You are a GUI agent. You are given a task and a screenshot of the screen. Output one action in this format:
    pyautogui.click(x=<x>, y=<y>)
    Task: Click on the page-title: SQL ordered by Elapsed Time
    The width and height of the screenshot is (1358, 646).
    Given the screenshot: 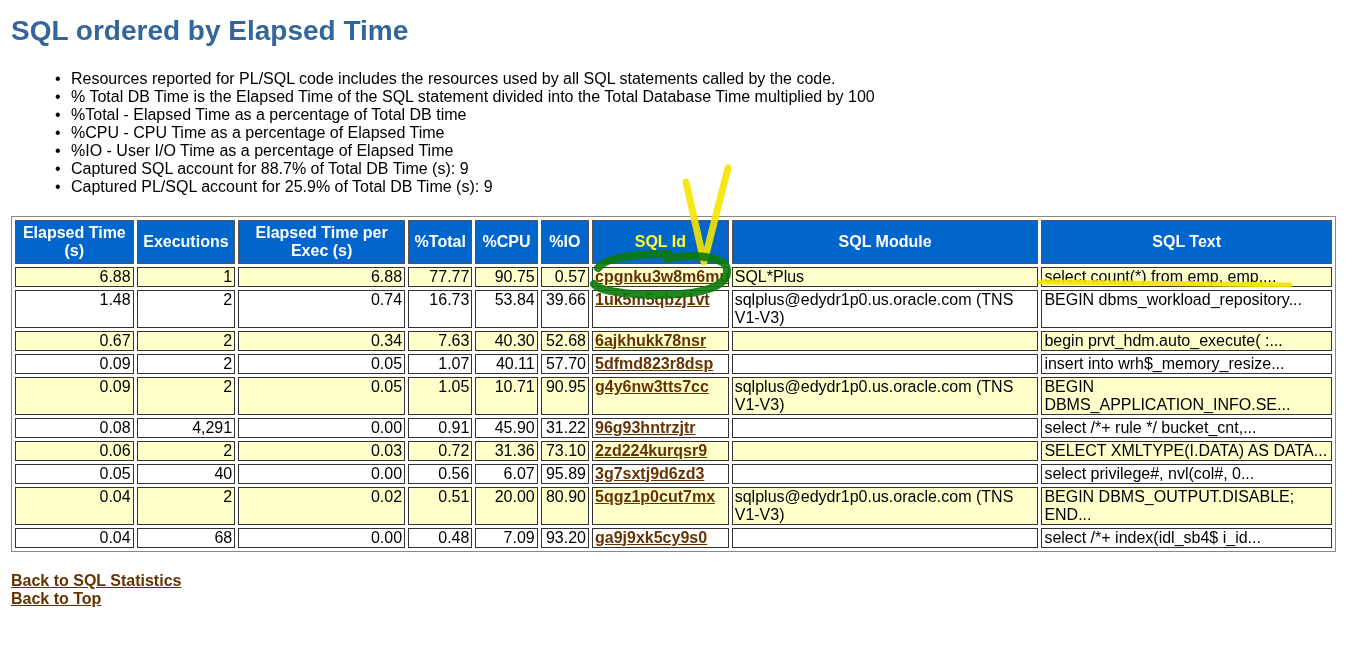 What is the action you would take?
    pyautogui.click(x=210, y=31)
    